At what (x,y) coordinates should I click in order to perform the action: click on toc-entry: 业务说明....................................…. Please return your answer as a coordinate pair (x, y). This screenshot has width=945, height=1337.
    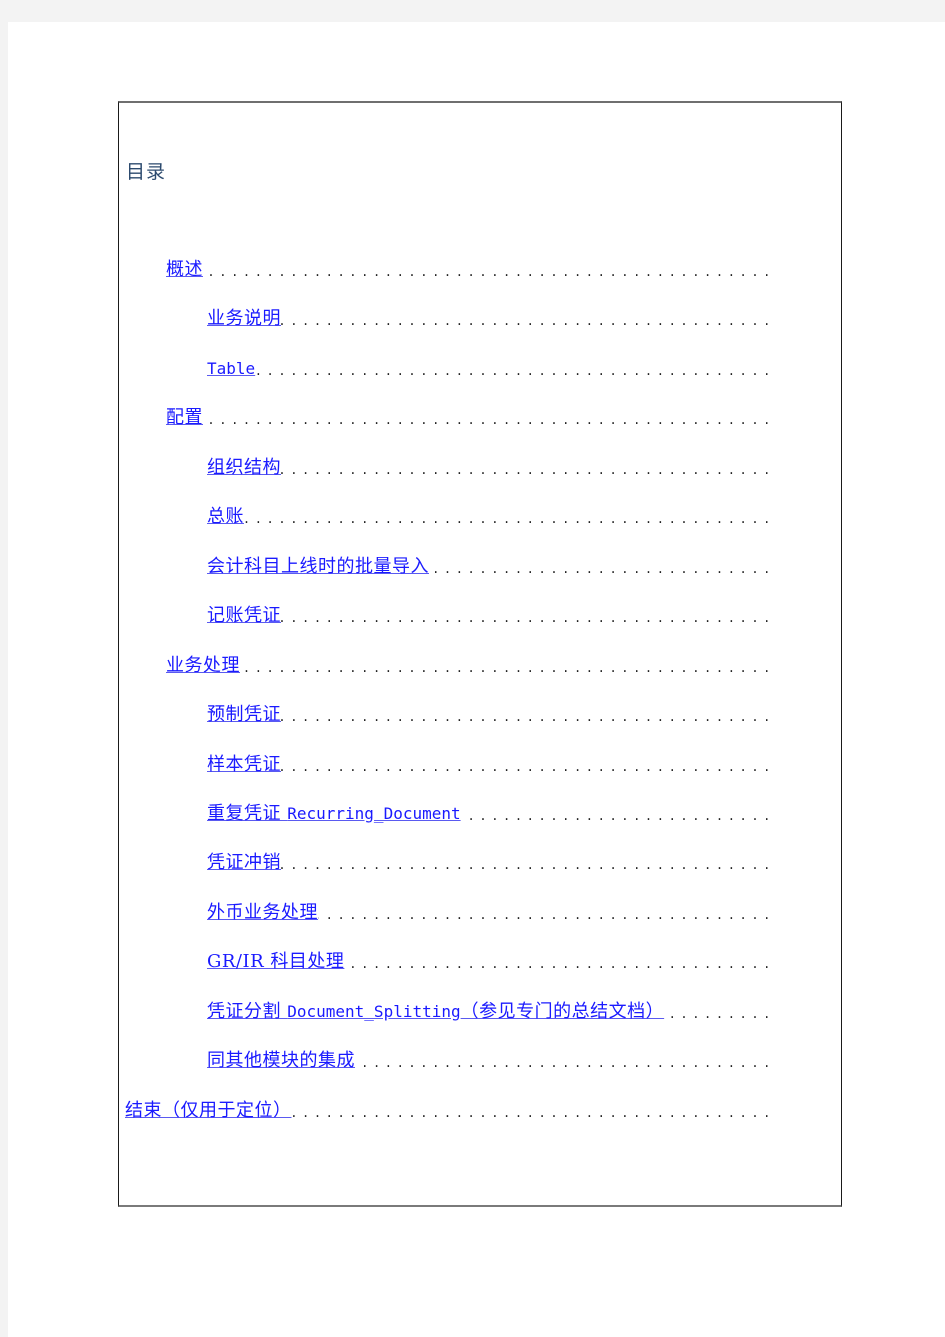
    Looking at the image, I should click on (491, 318).